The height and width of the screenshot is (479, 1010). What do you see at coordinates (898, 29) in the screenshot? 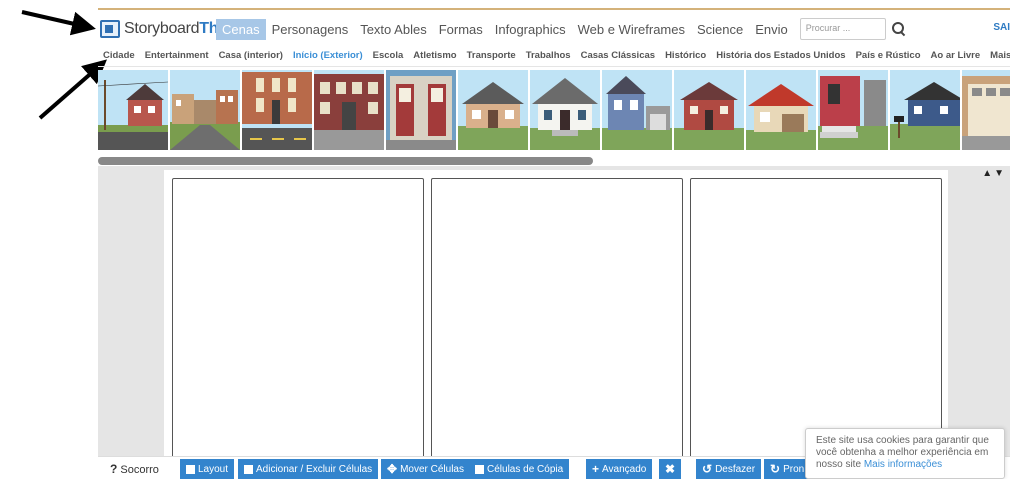
I see `search-icon` at bounding box center [898, 29].